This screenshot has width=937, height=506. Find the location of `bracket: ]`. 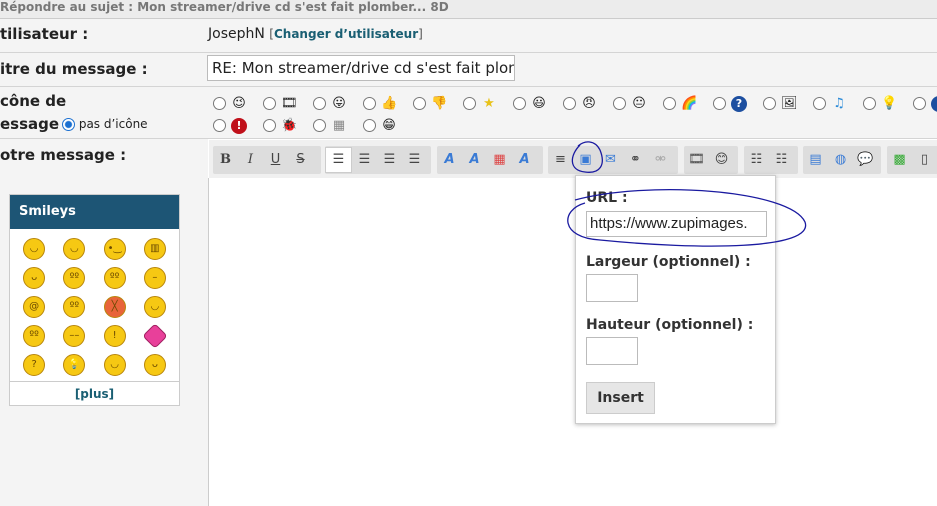

bracket: ] is located at coordinates (420, 34).